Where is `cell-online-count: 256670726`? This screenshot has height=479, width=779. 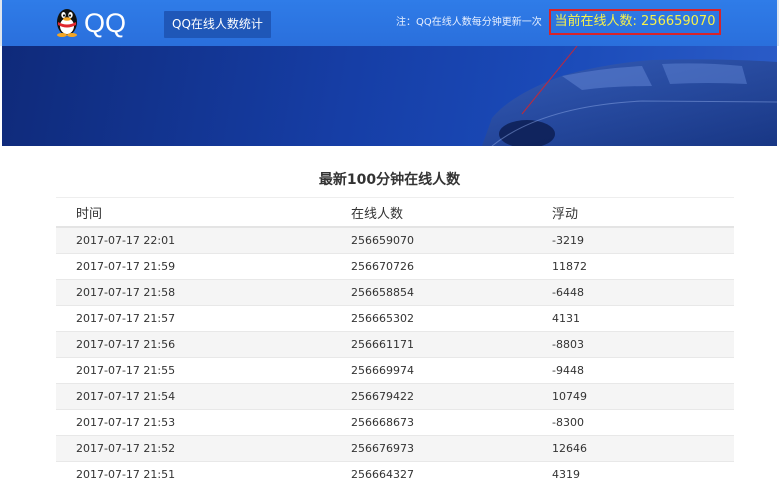
cell-online-count: 256670726 is located at coordinates (382, 266).